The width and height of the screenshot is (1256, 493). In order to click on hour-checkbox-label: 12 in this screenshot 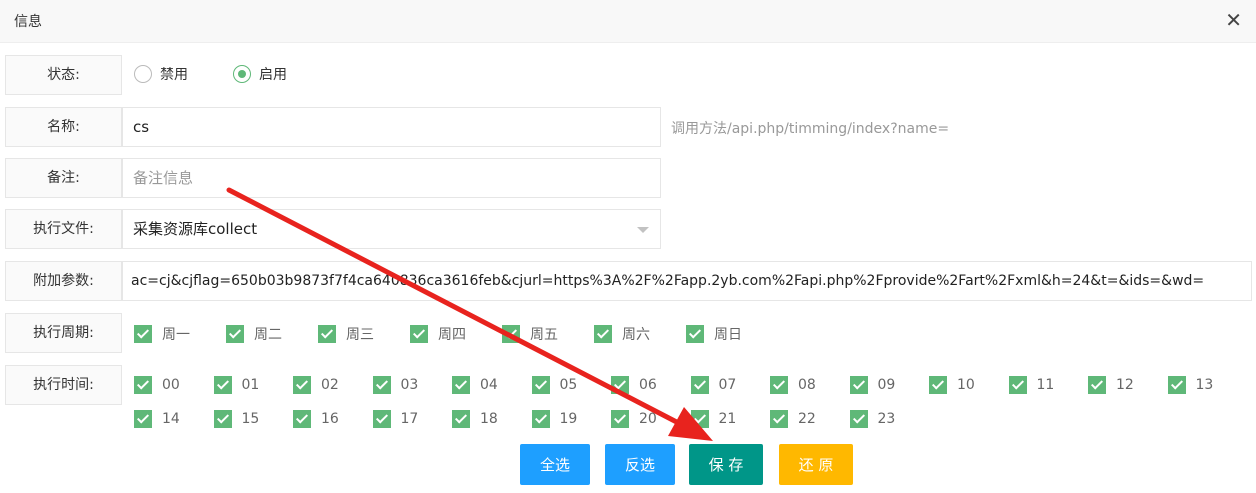, I will do `click(1125, 385)`.